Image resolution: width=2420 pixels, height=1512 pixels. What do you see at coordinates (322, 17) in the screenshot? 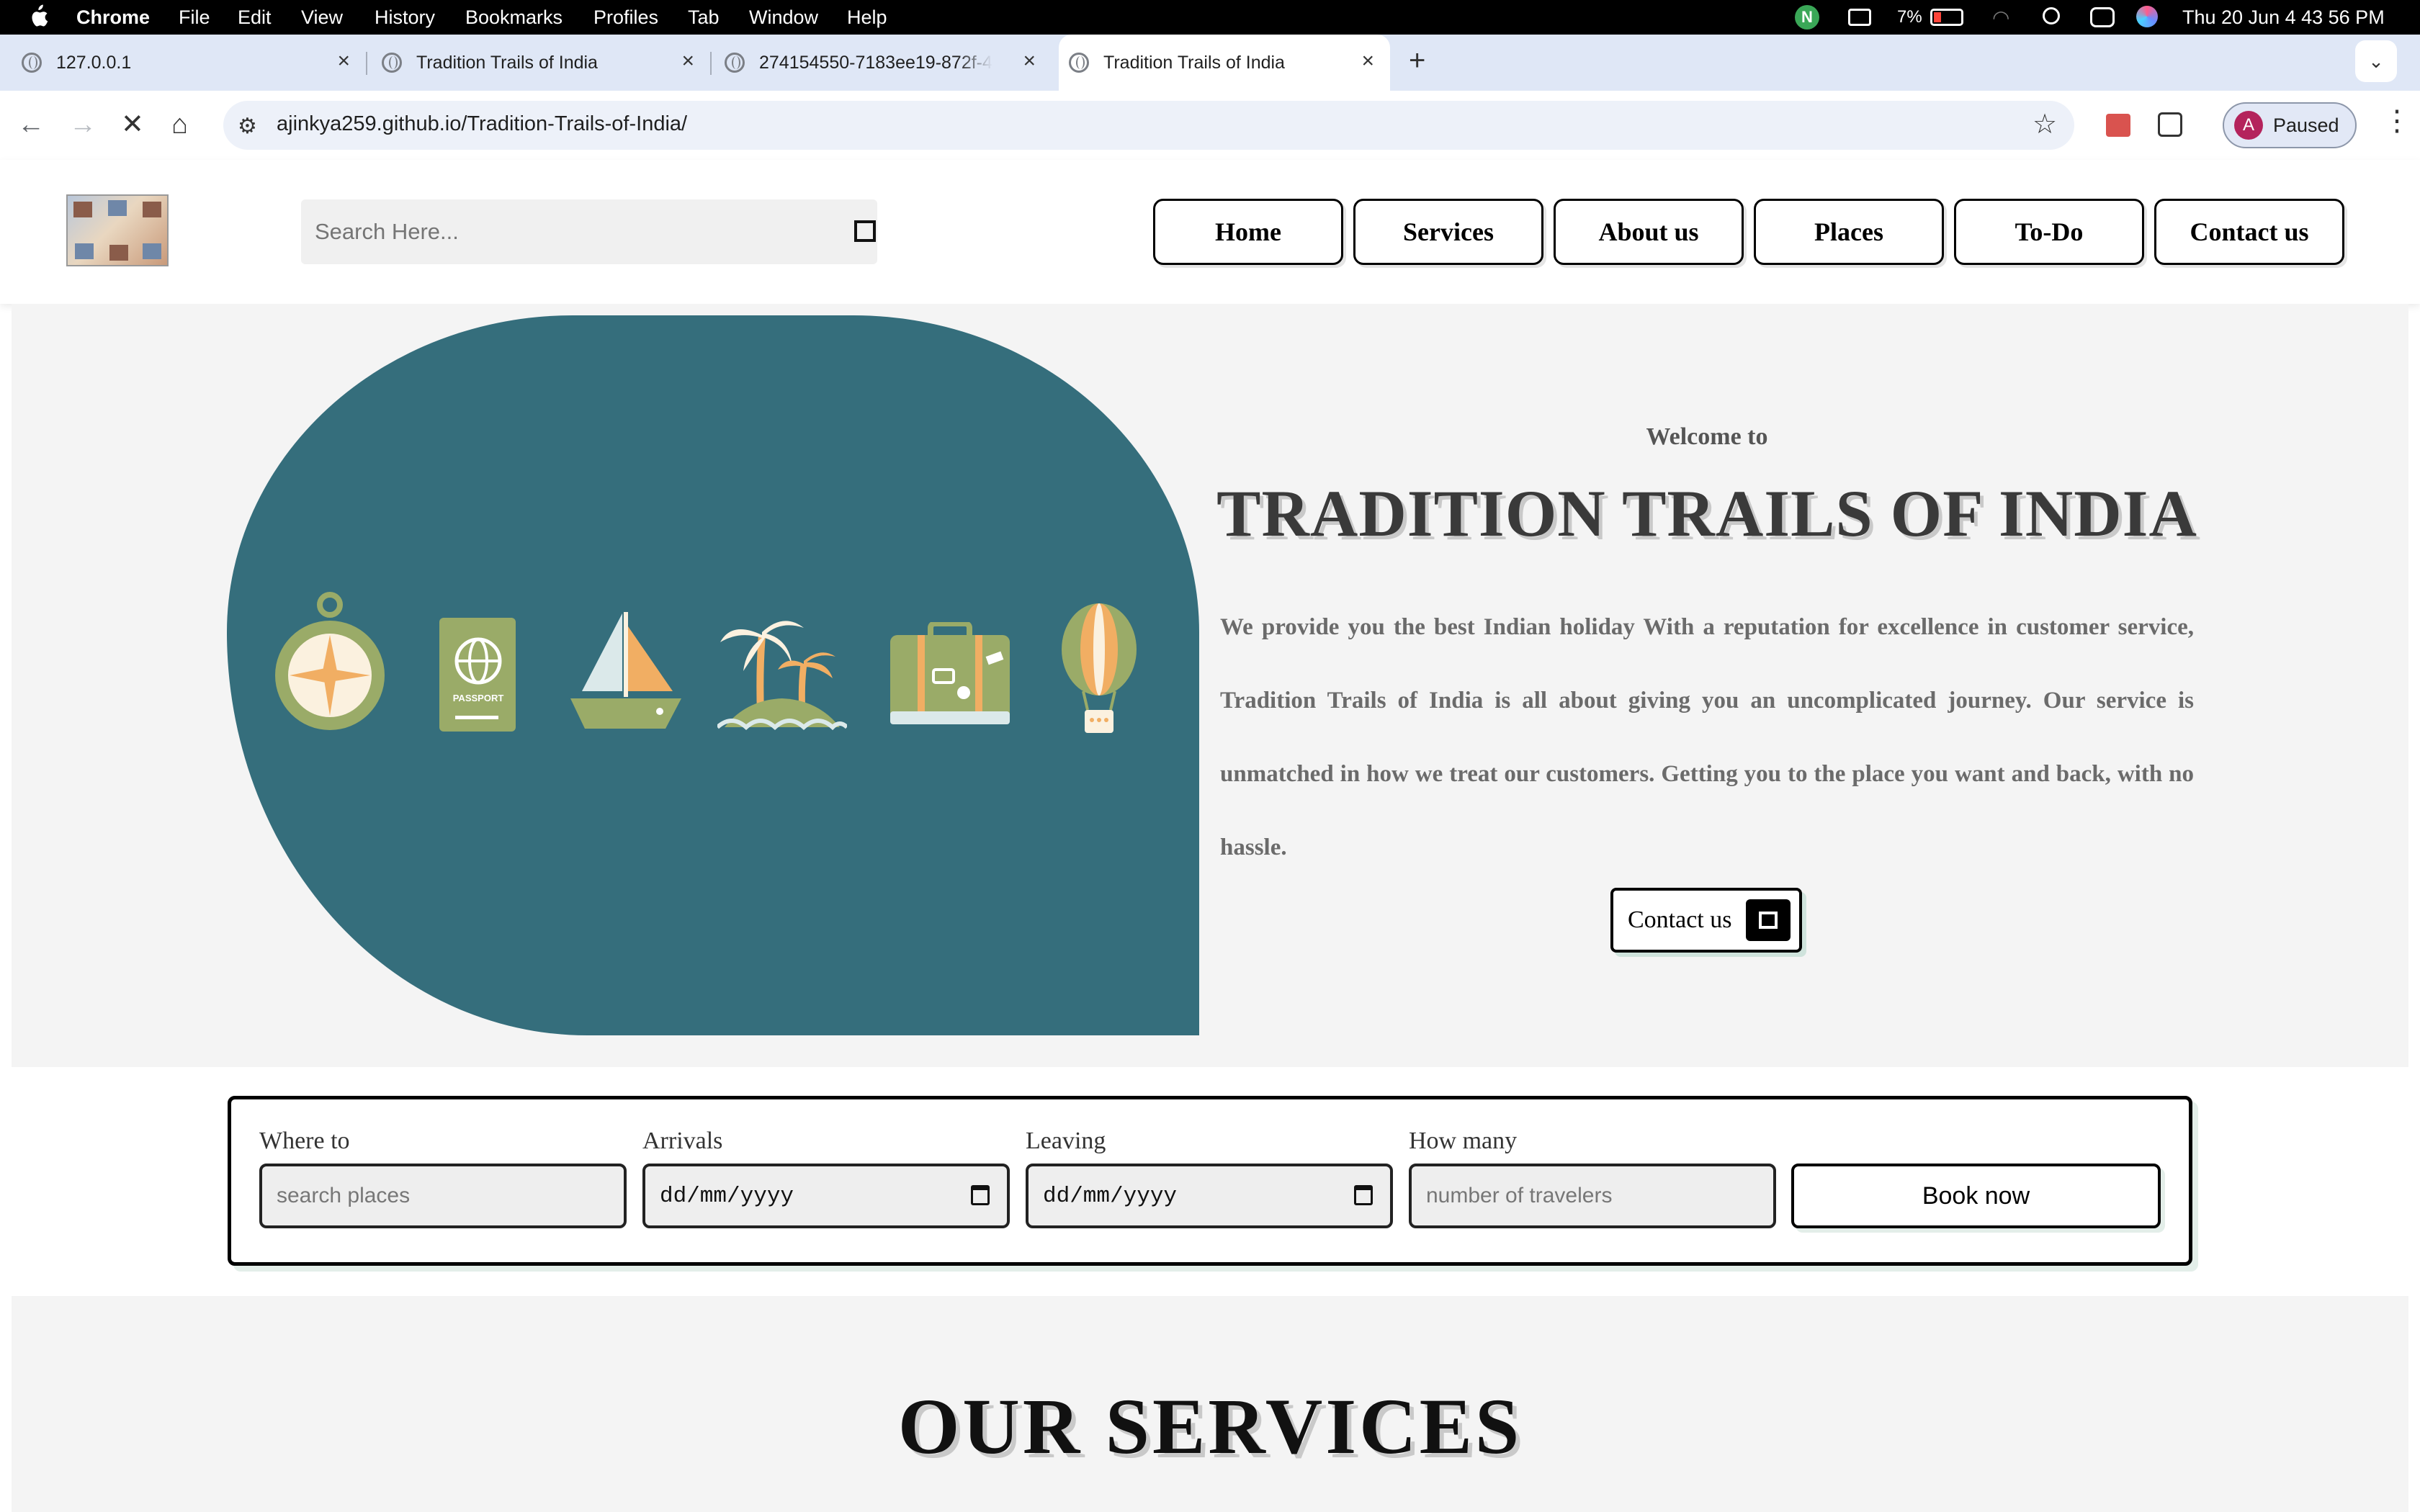
I see `menu-view: View` at bounding box center [322, 17].